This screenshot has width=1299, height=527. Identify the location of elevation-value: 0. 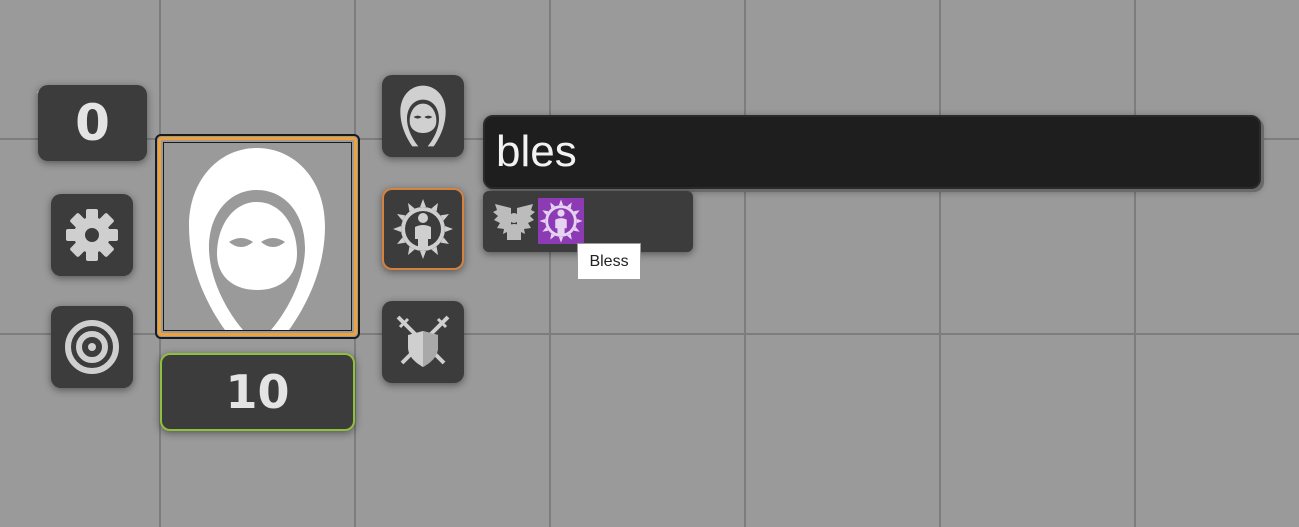
(92, 123).